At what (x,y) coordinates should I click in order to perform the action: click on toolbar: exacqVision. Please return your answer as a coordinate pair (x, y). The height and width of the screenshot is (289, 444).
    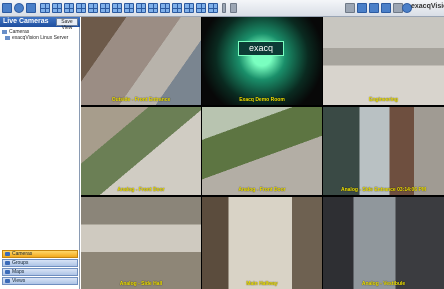
    Looking at the image, I should click on (222, 8).